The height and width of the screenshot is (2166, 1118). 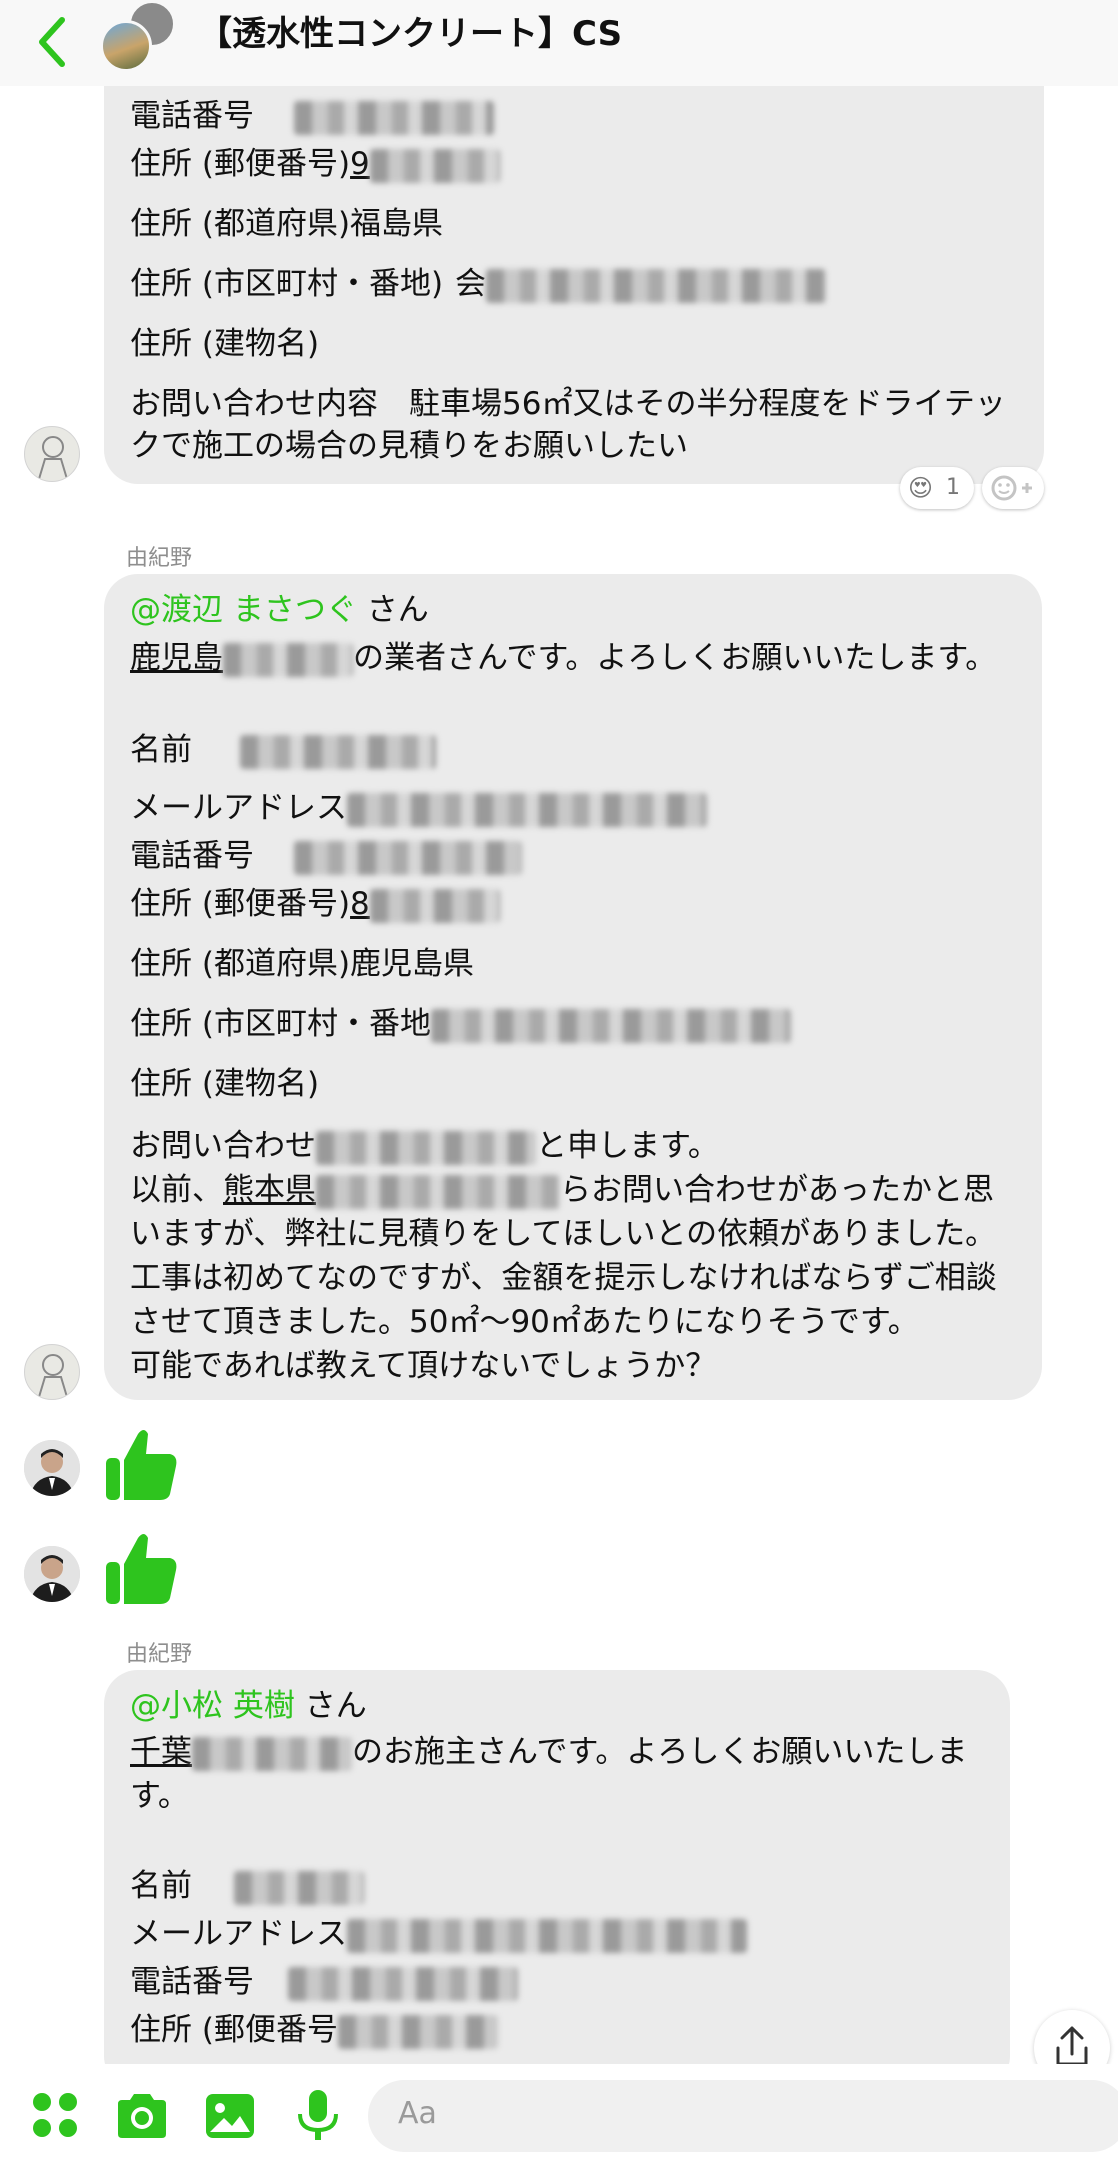 I want to click on message-text: す。, so click(x=159, y=1796).